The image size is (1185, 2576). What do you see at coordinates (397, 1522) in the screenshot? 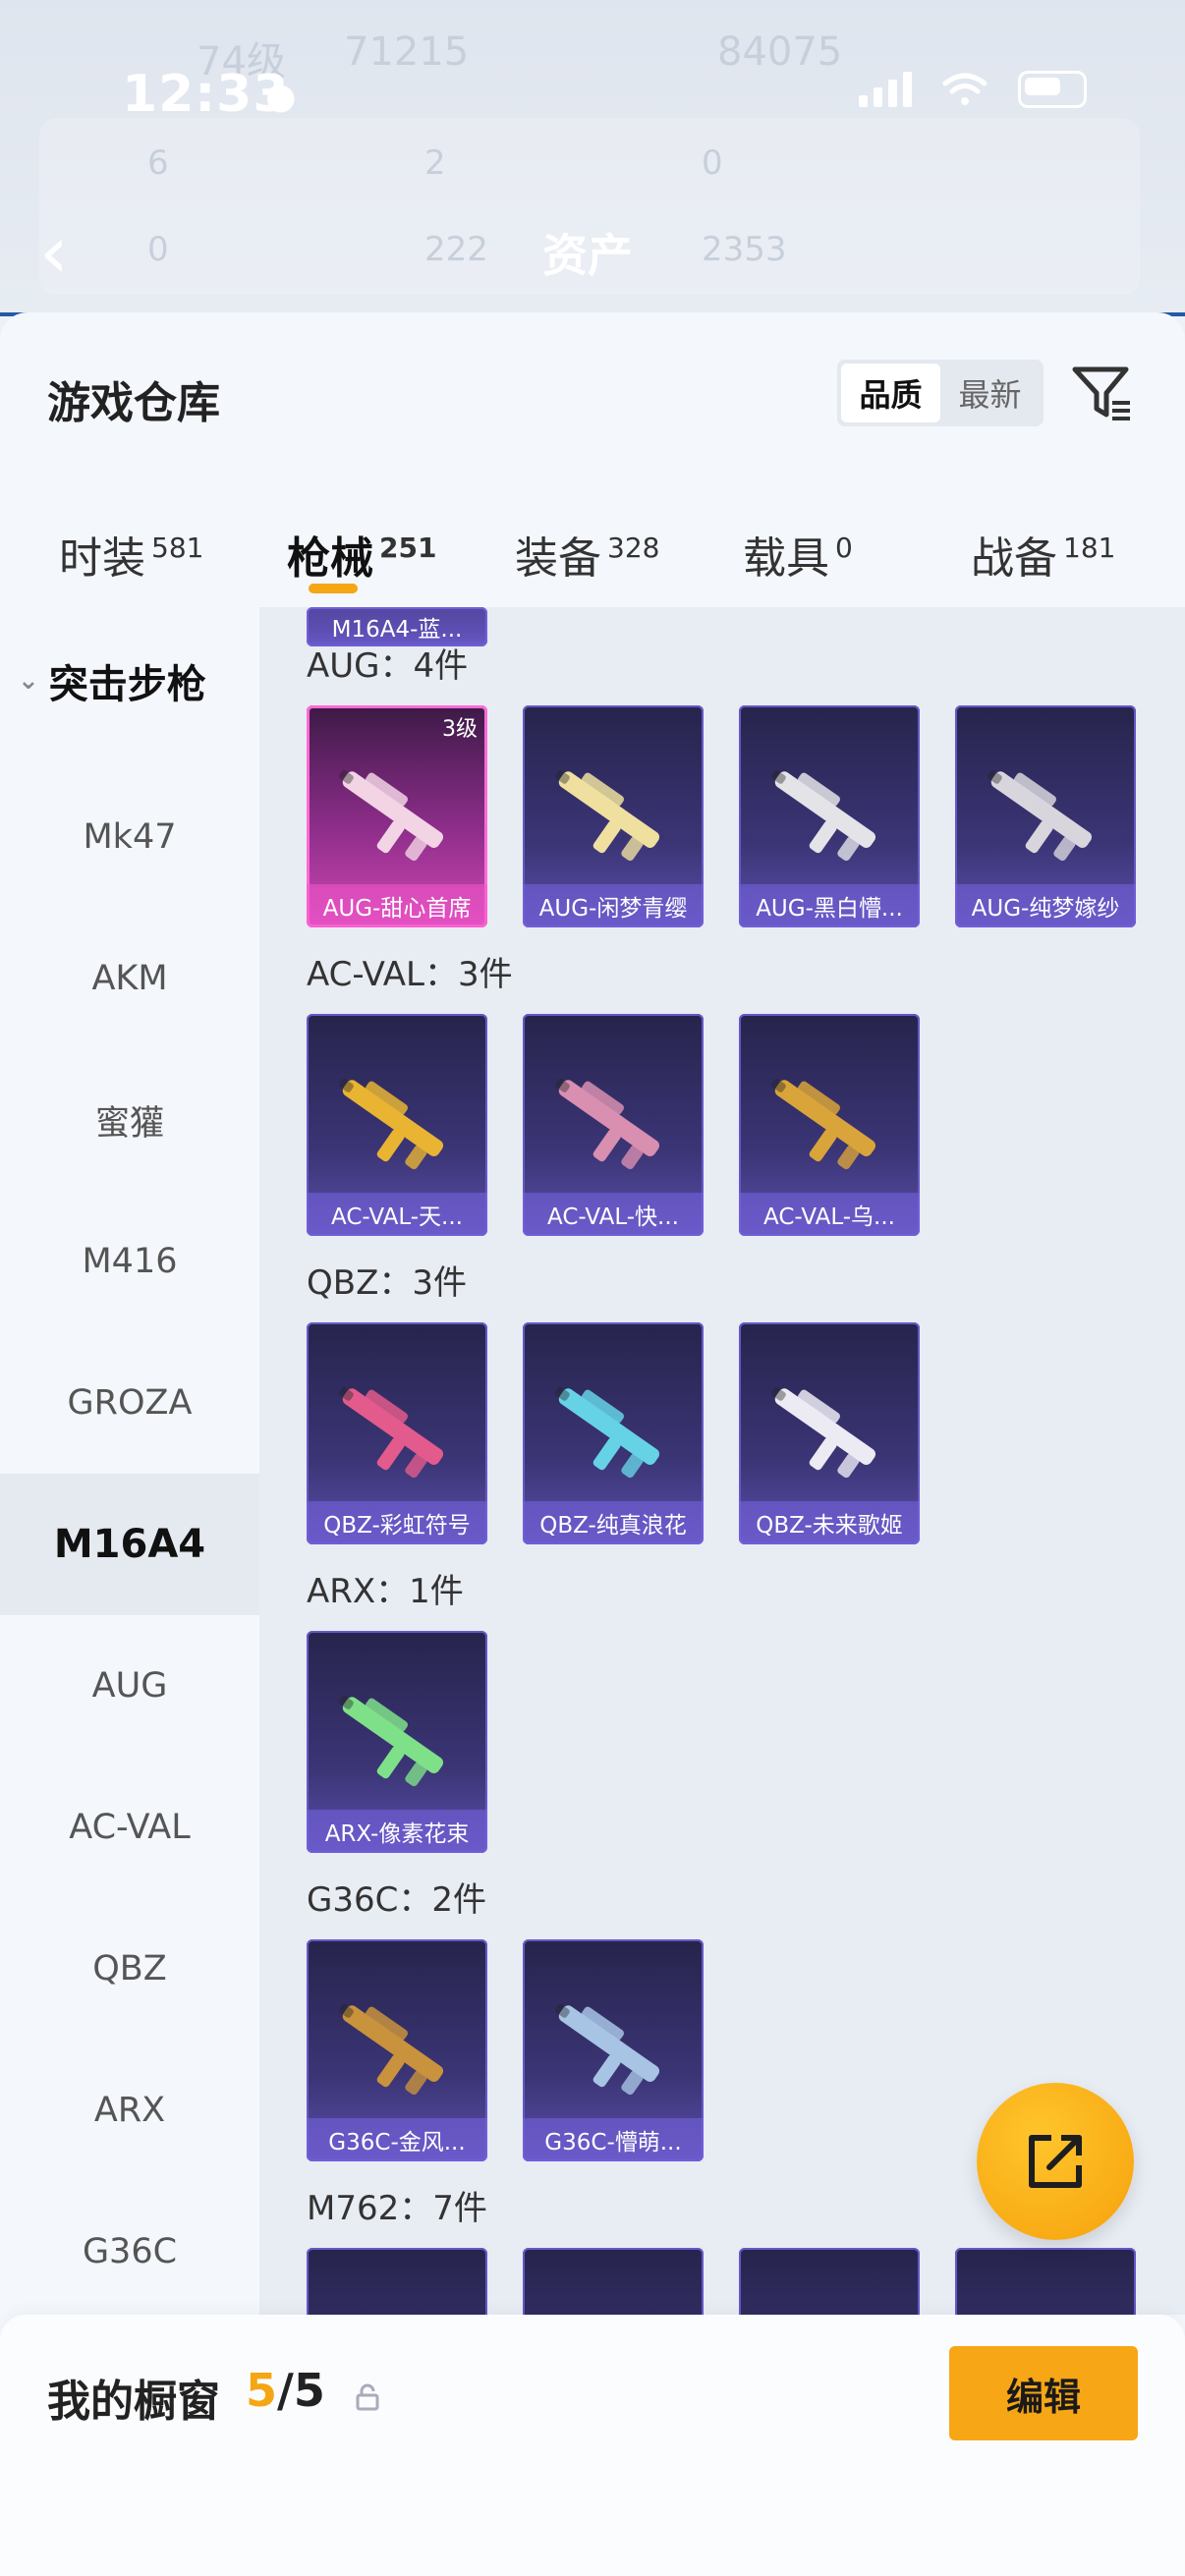
I see `weapon-card-label: QBZ-彩虹符号` at bounding box center [397, 1522].